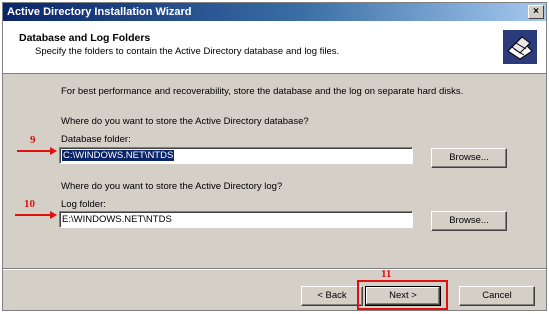 The height and width of the screenshot is (314, 549). What do you see at coordinates (37, 151) in the screenshot?
I see `step-9-arrow-icon` at bounding box center [37, 151].